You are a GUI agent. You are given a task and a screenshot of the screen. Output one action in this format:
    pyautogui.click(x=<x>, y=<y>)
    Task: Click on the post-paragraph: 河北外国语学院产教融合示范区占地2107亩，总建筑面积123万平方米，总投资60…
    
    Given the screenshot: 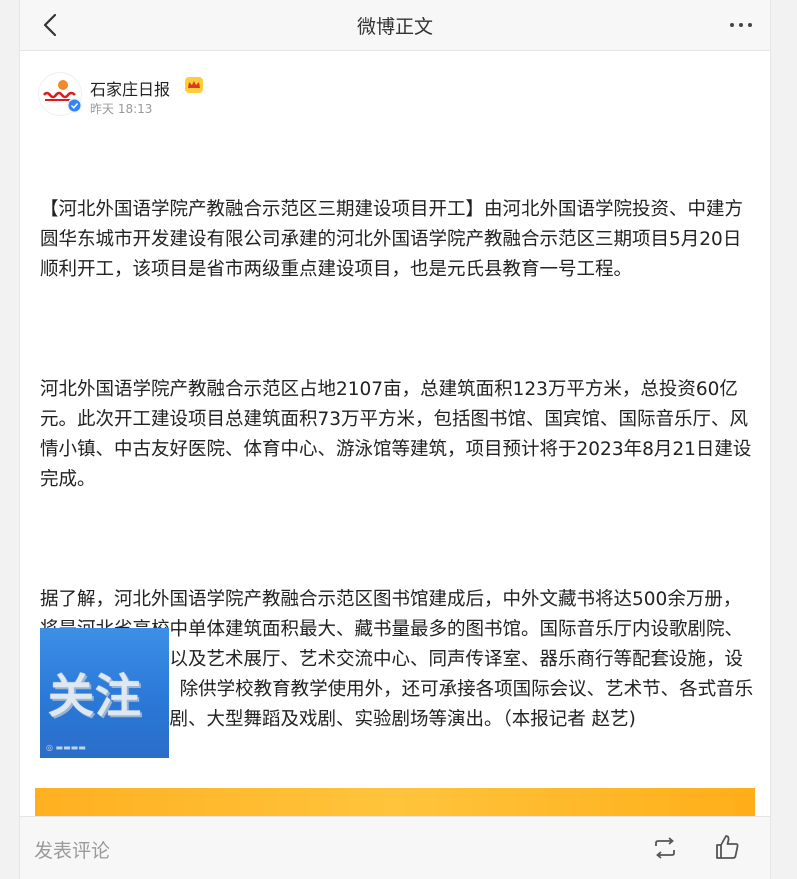 What is the action you would take?
    pyautogui.click(x=396, y=434)
    